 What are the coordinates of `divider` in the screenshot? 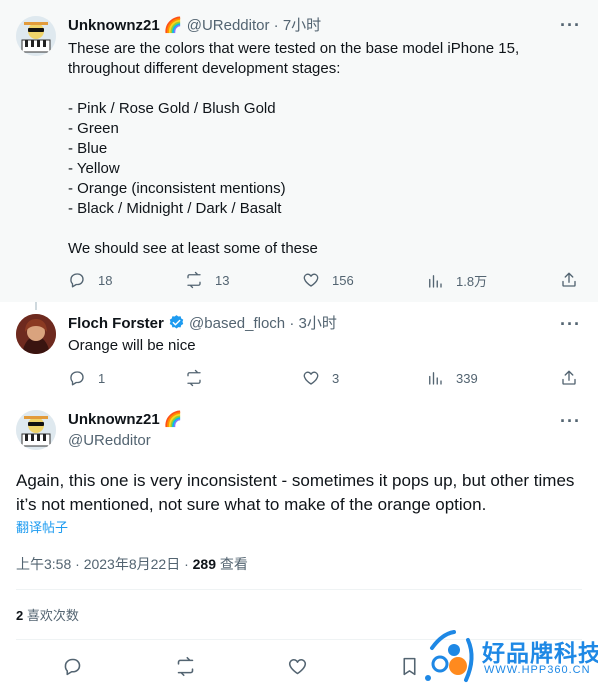 It's located at (299, 589).